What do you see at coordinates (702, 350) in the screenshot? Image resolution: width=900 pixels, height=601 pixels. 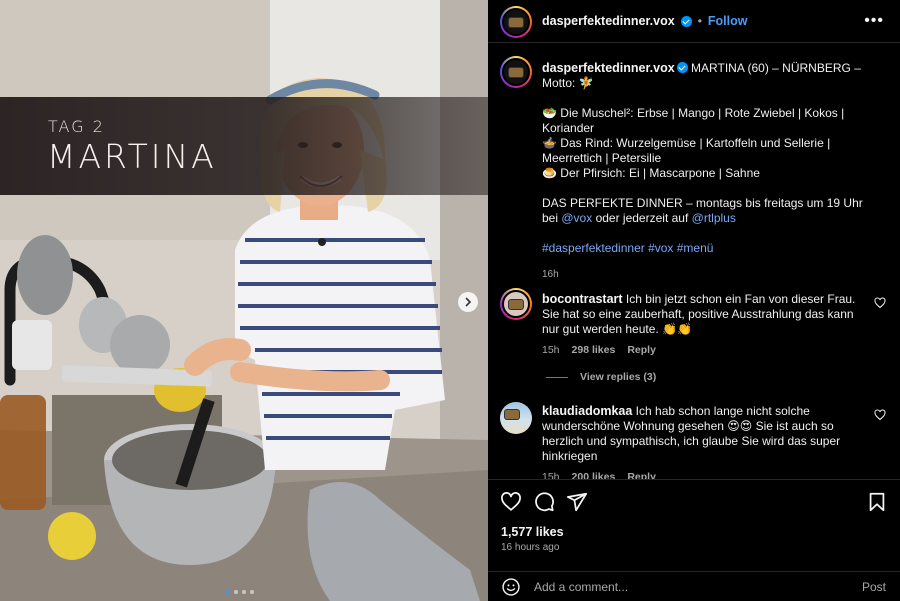 I see `comment-meta: 15h 298 likes Reply` at bounding box center [702, 350].